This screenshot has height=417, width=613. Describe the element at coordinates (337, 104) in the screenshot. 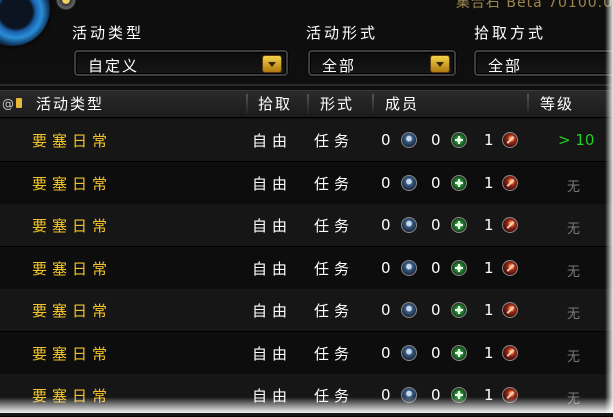

I see `header-form: 形式` at that location.